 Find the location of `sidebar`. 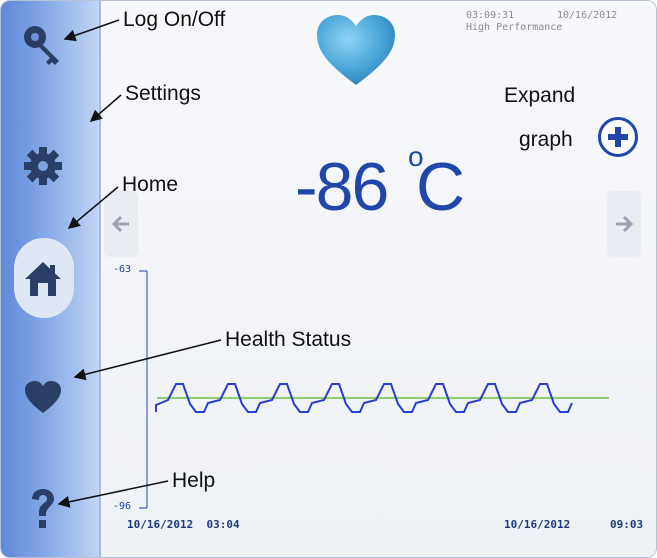

sidebar is located at coordinates (50, 279).